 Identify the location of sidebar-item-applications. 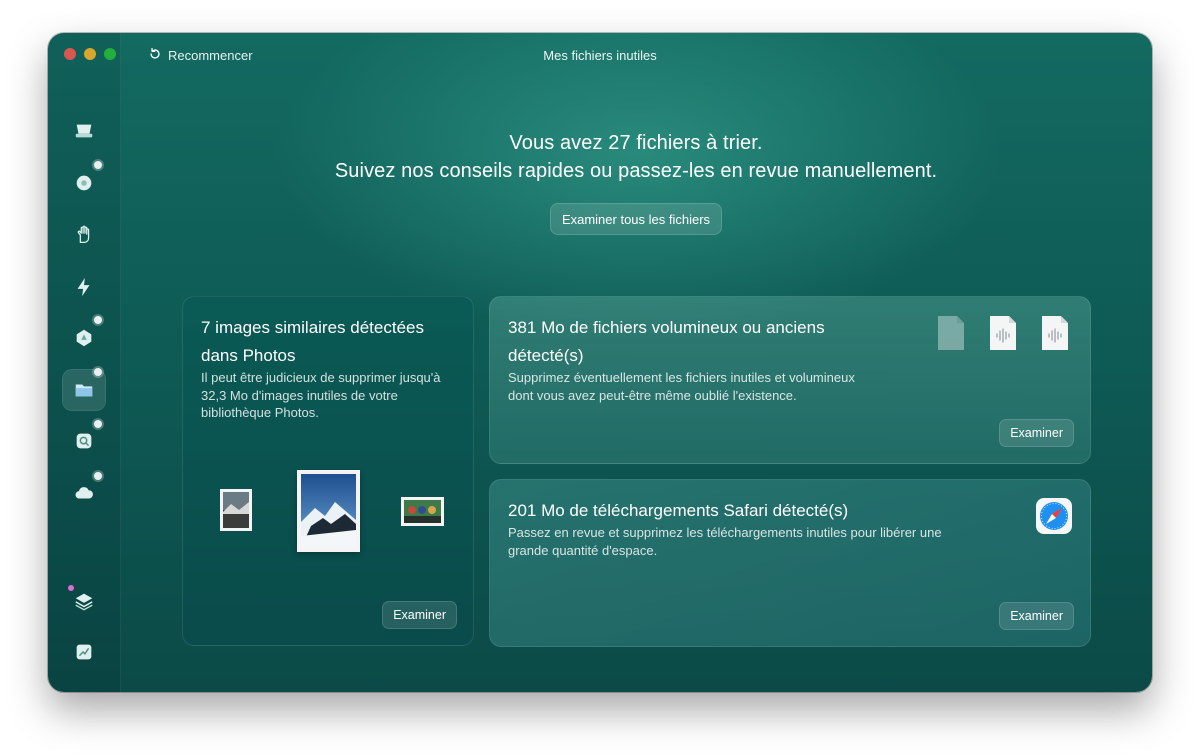
(84, 338).